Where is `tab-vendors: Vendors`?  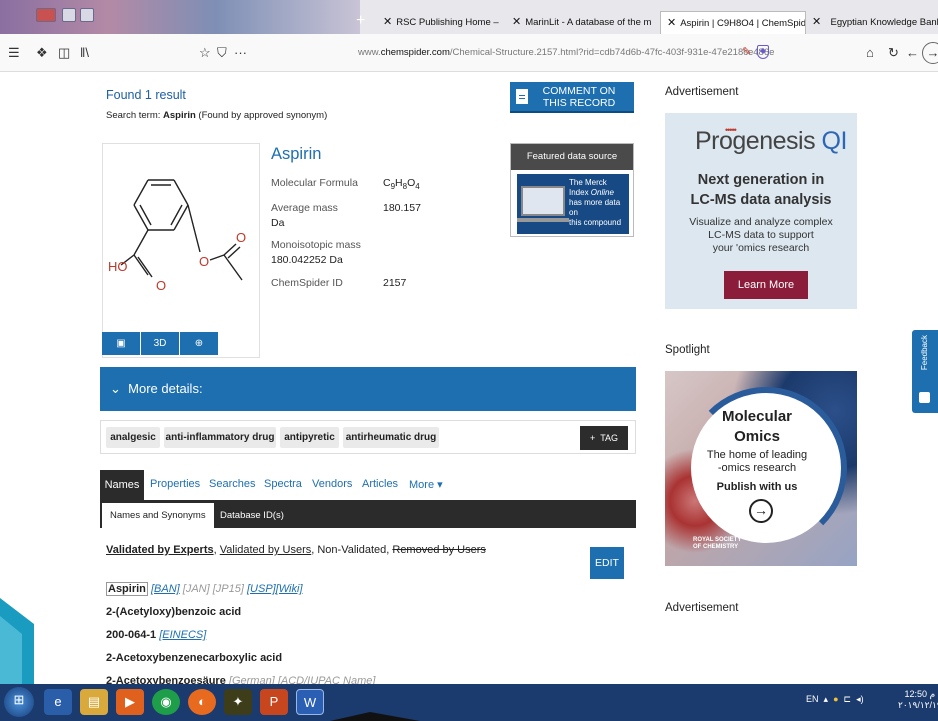
tab-vendors: Vendors is located at coordinates (332, 484).